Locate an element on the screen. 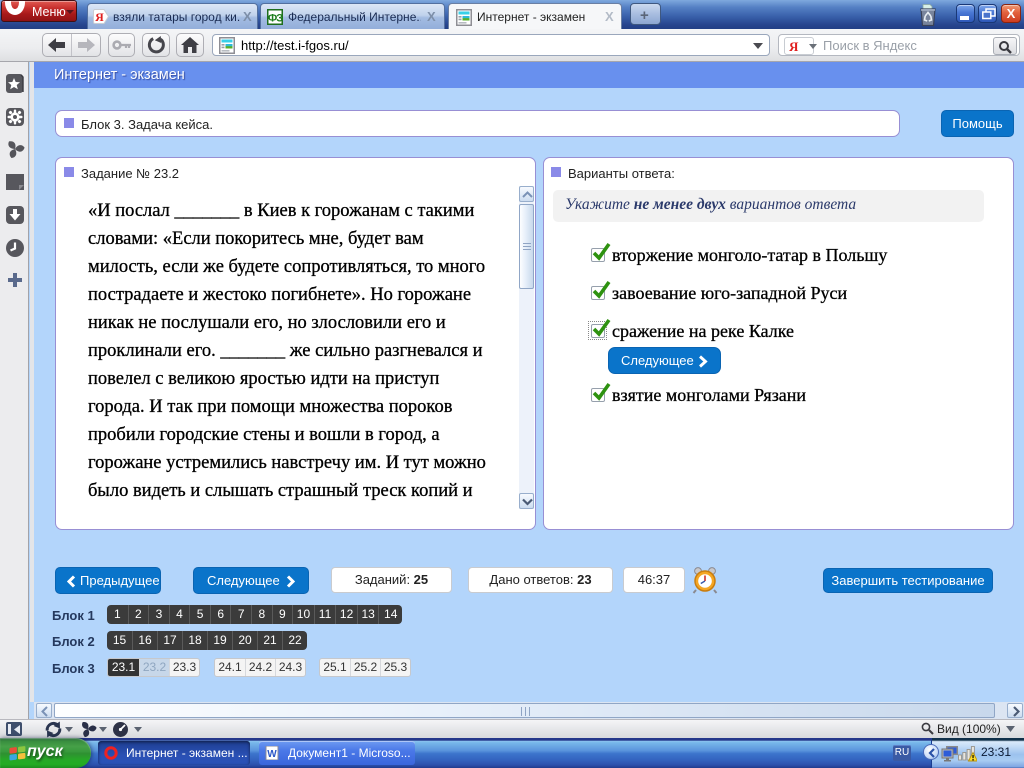 The height and width of the screenshot is (768, 1024). svg-text: W is located at coordinates (272, 754).